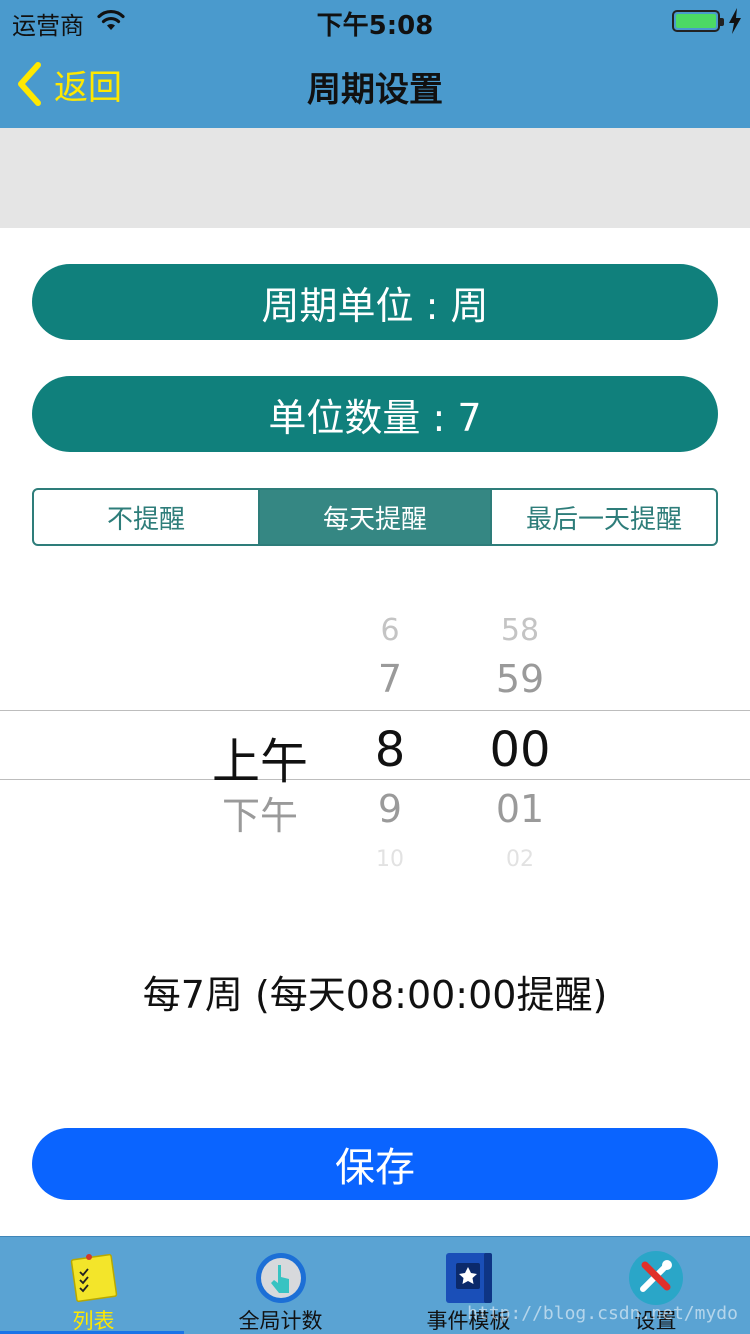 The image size is (750, 1334). What do you see at coordinates (698, 21) in the screenshot?
I see `battery-icon` at bounding box center [698, 21].